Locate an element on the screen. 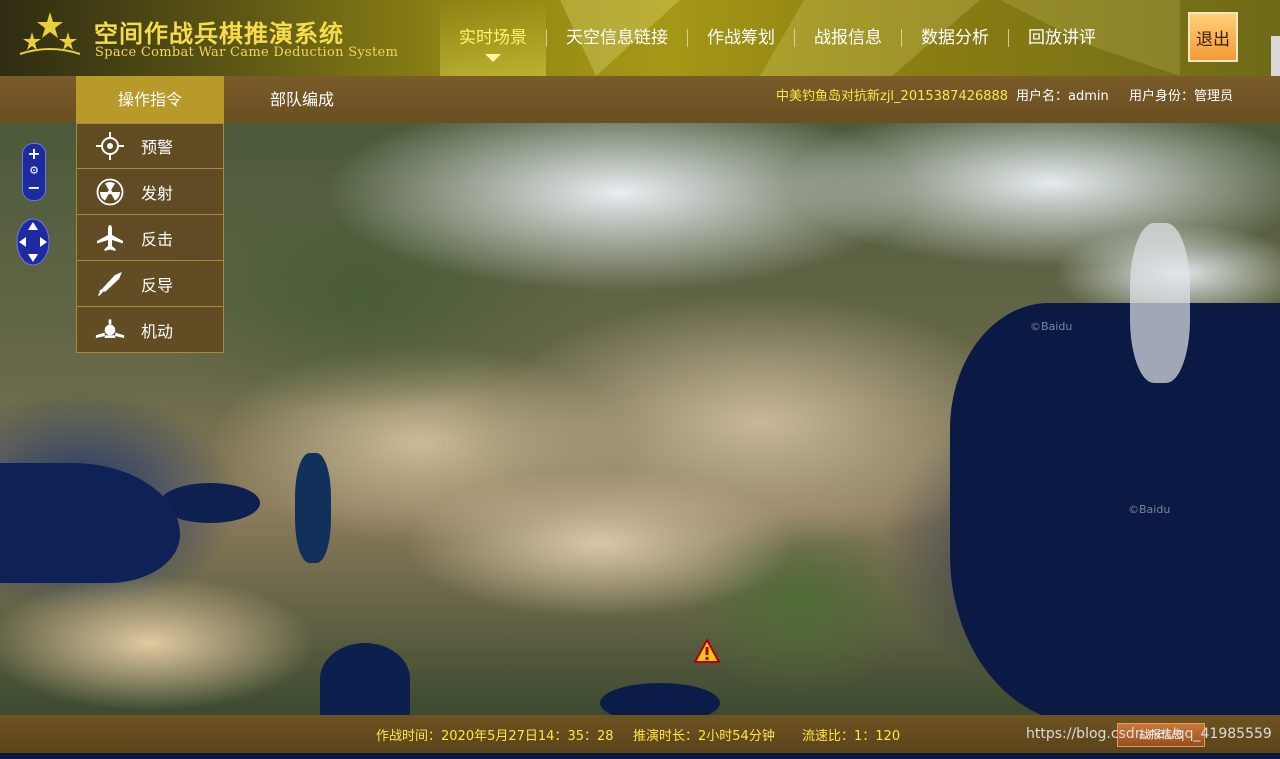 Image resolution: width=1280 pixels, height=759 pixels. scenario-name: 中美钓鱼岛对抗新zjl_2015387426888 is located at coordinates (892, 96).